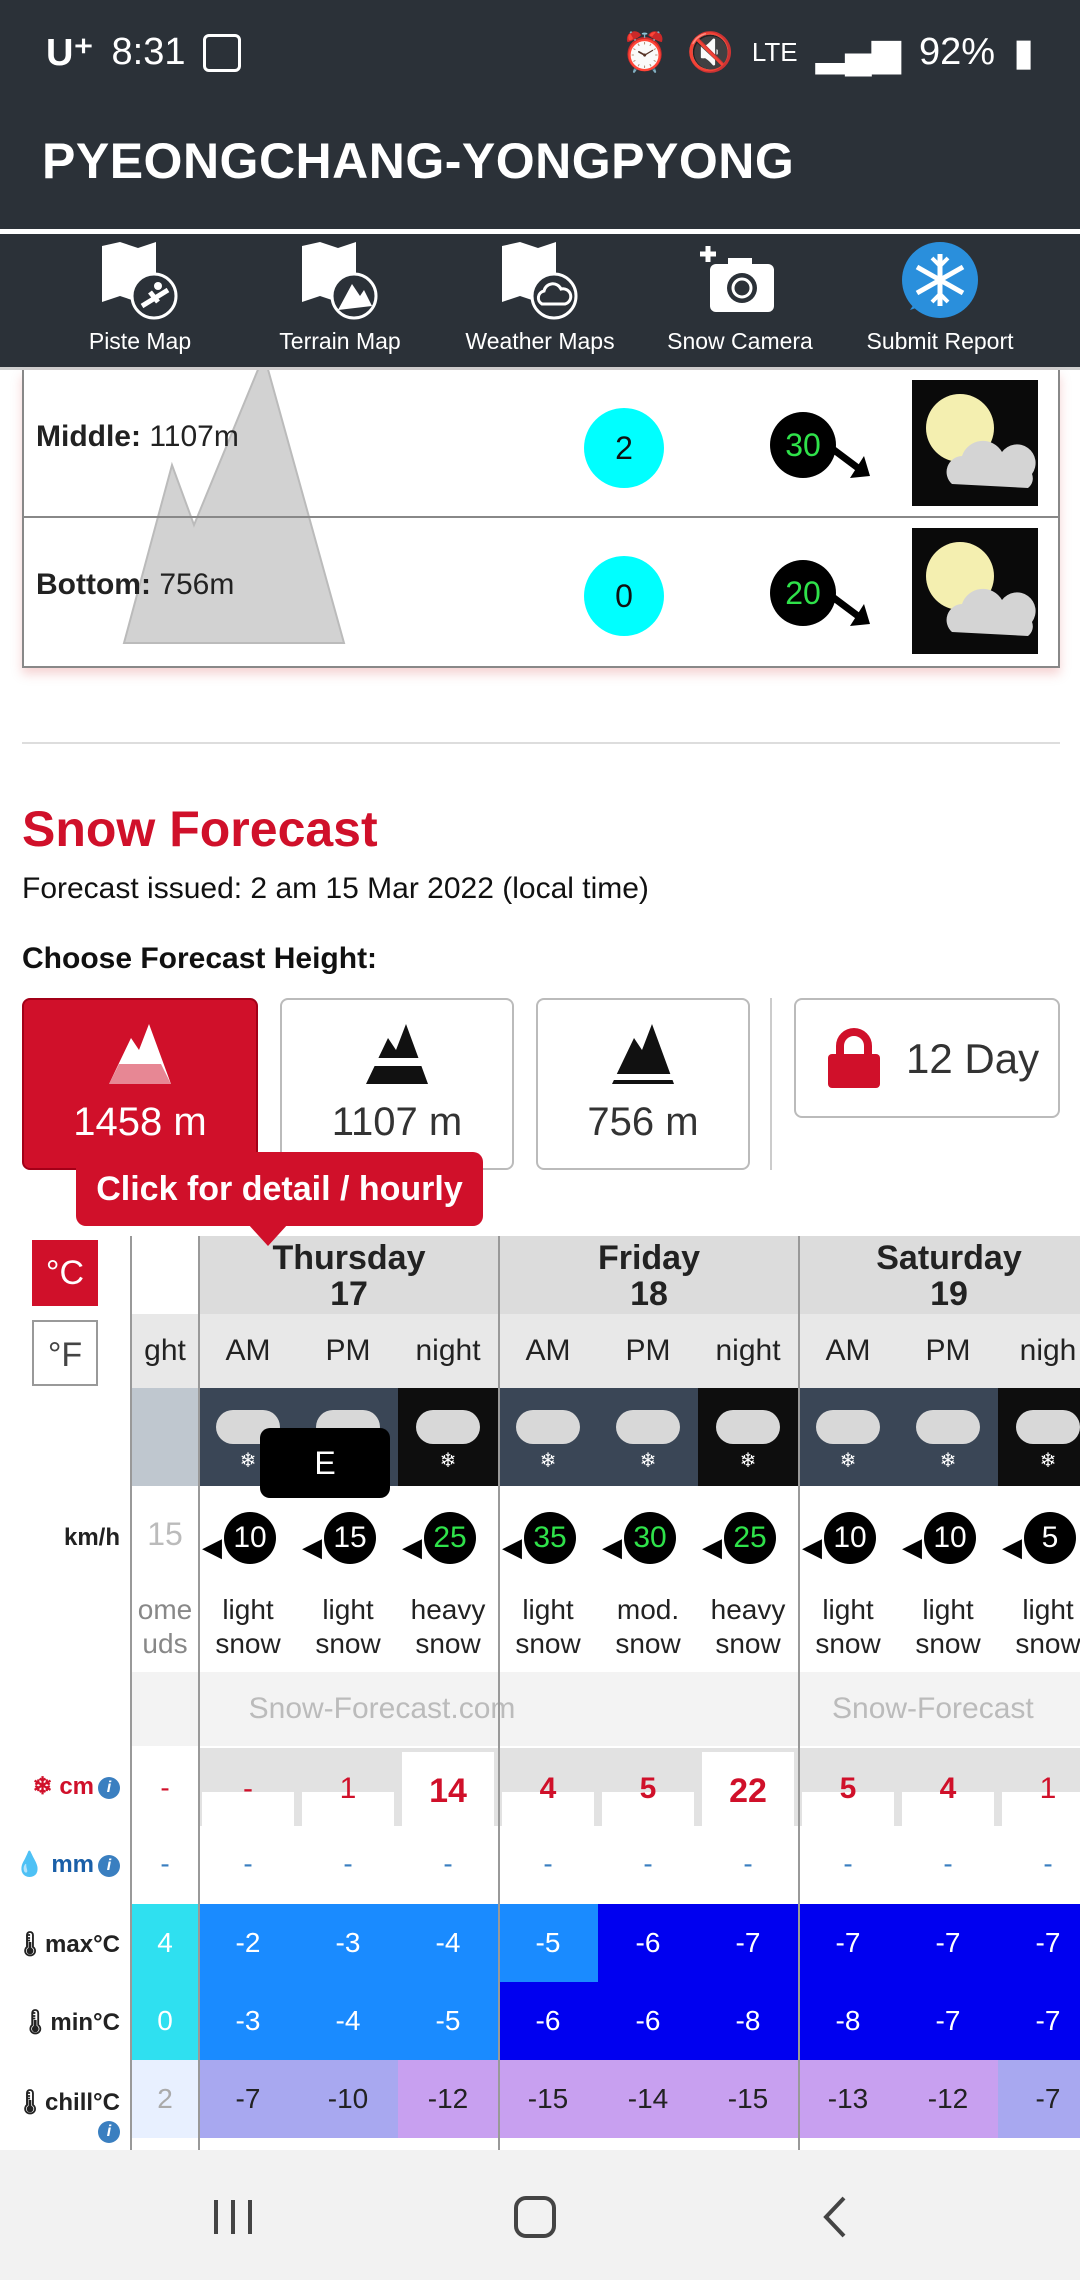  What do you see at coordinates (648, 2099) in the screenshot?
I see `chill-temp: -14` at bounding box center [648, 2099].